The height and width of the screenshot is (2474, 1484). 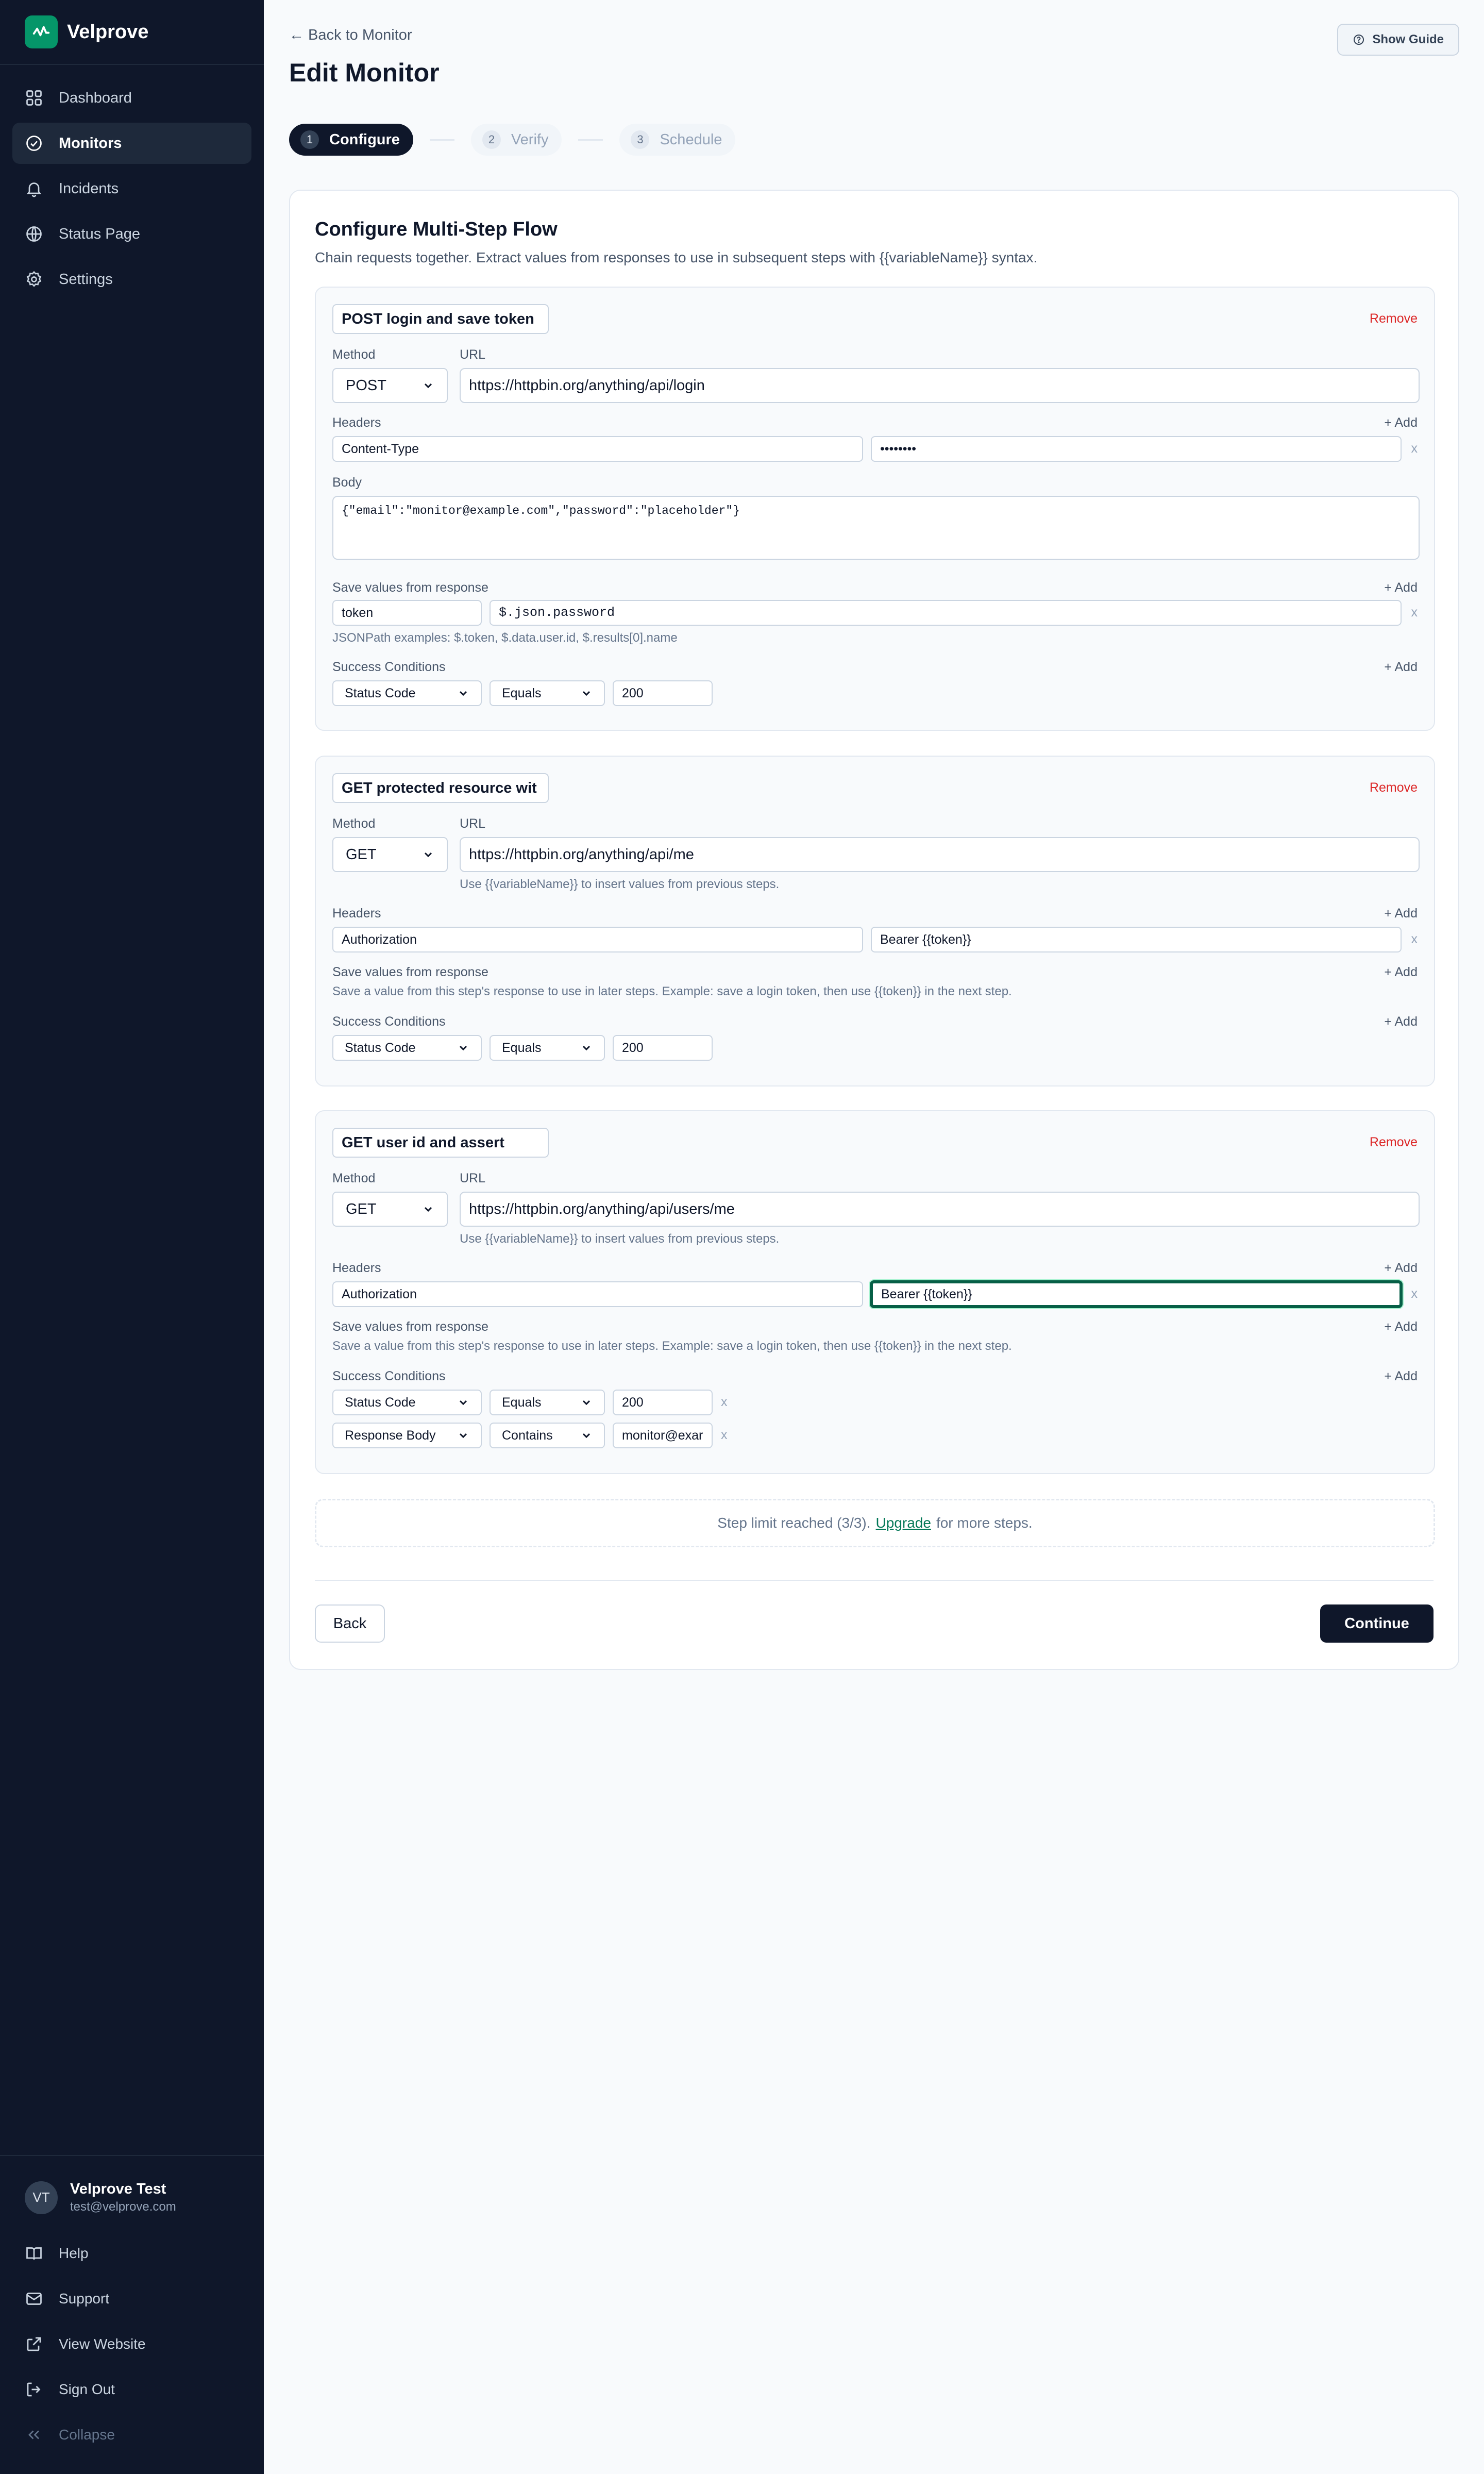 What do you see at coordinates (74, 2253) in the screenshot?
I see `help-label: Help` at bounding box center [74, 2253].